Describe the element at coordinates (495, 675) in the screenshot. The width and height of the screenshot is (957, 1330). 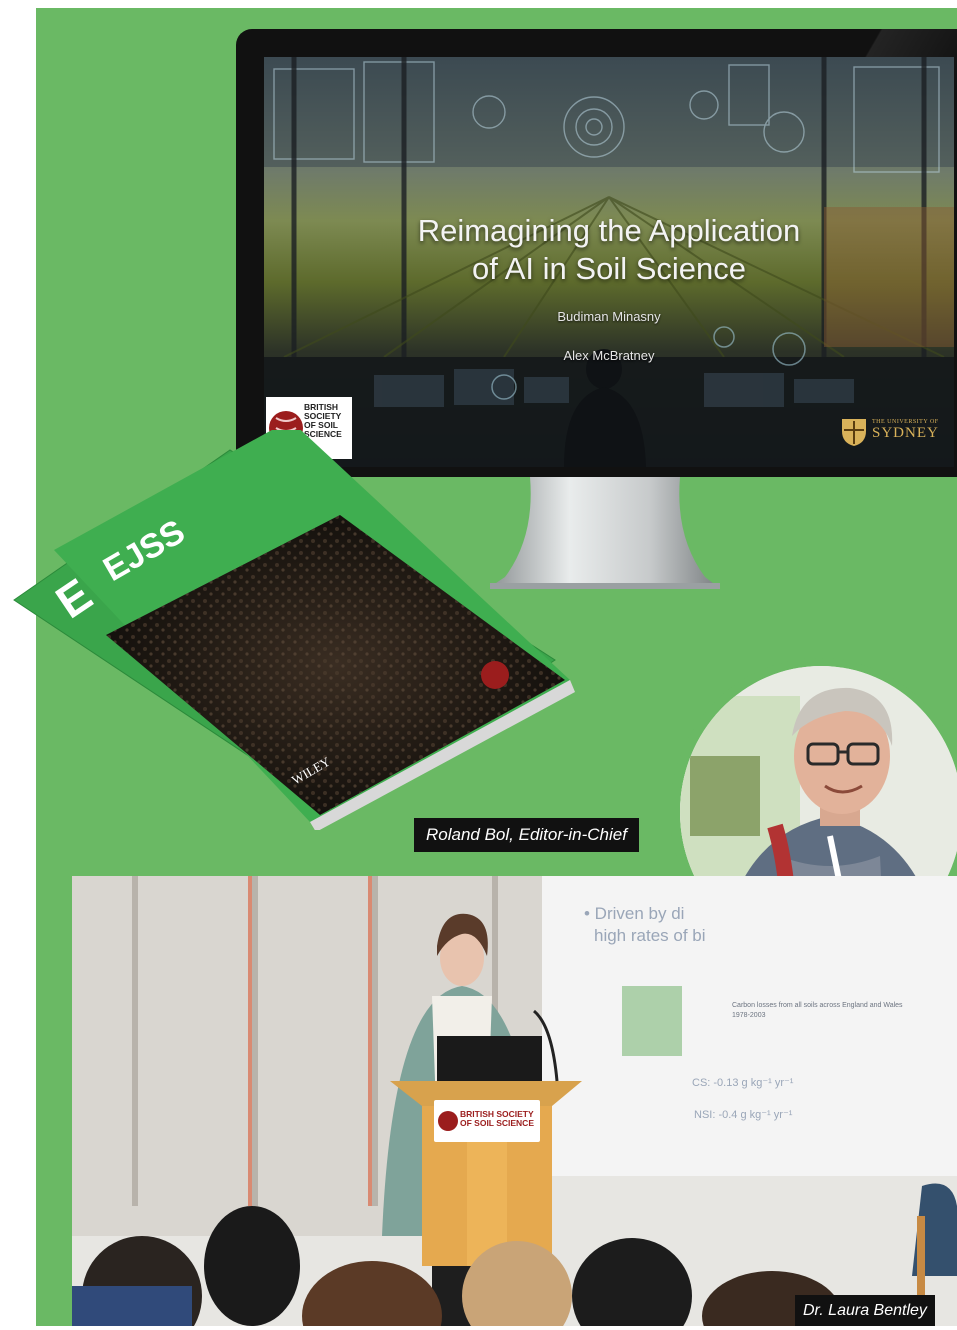
I see `bss-mini-logo` at that location.